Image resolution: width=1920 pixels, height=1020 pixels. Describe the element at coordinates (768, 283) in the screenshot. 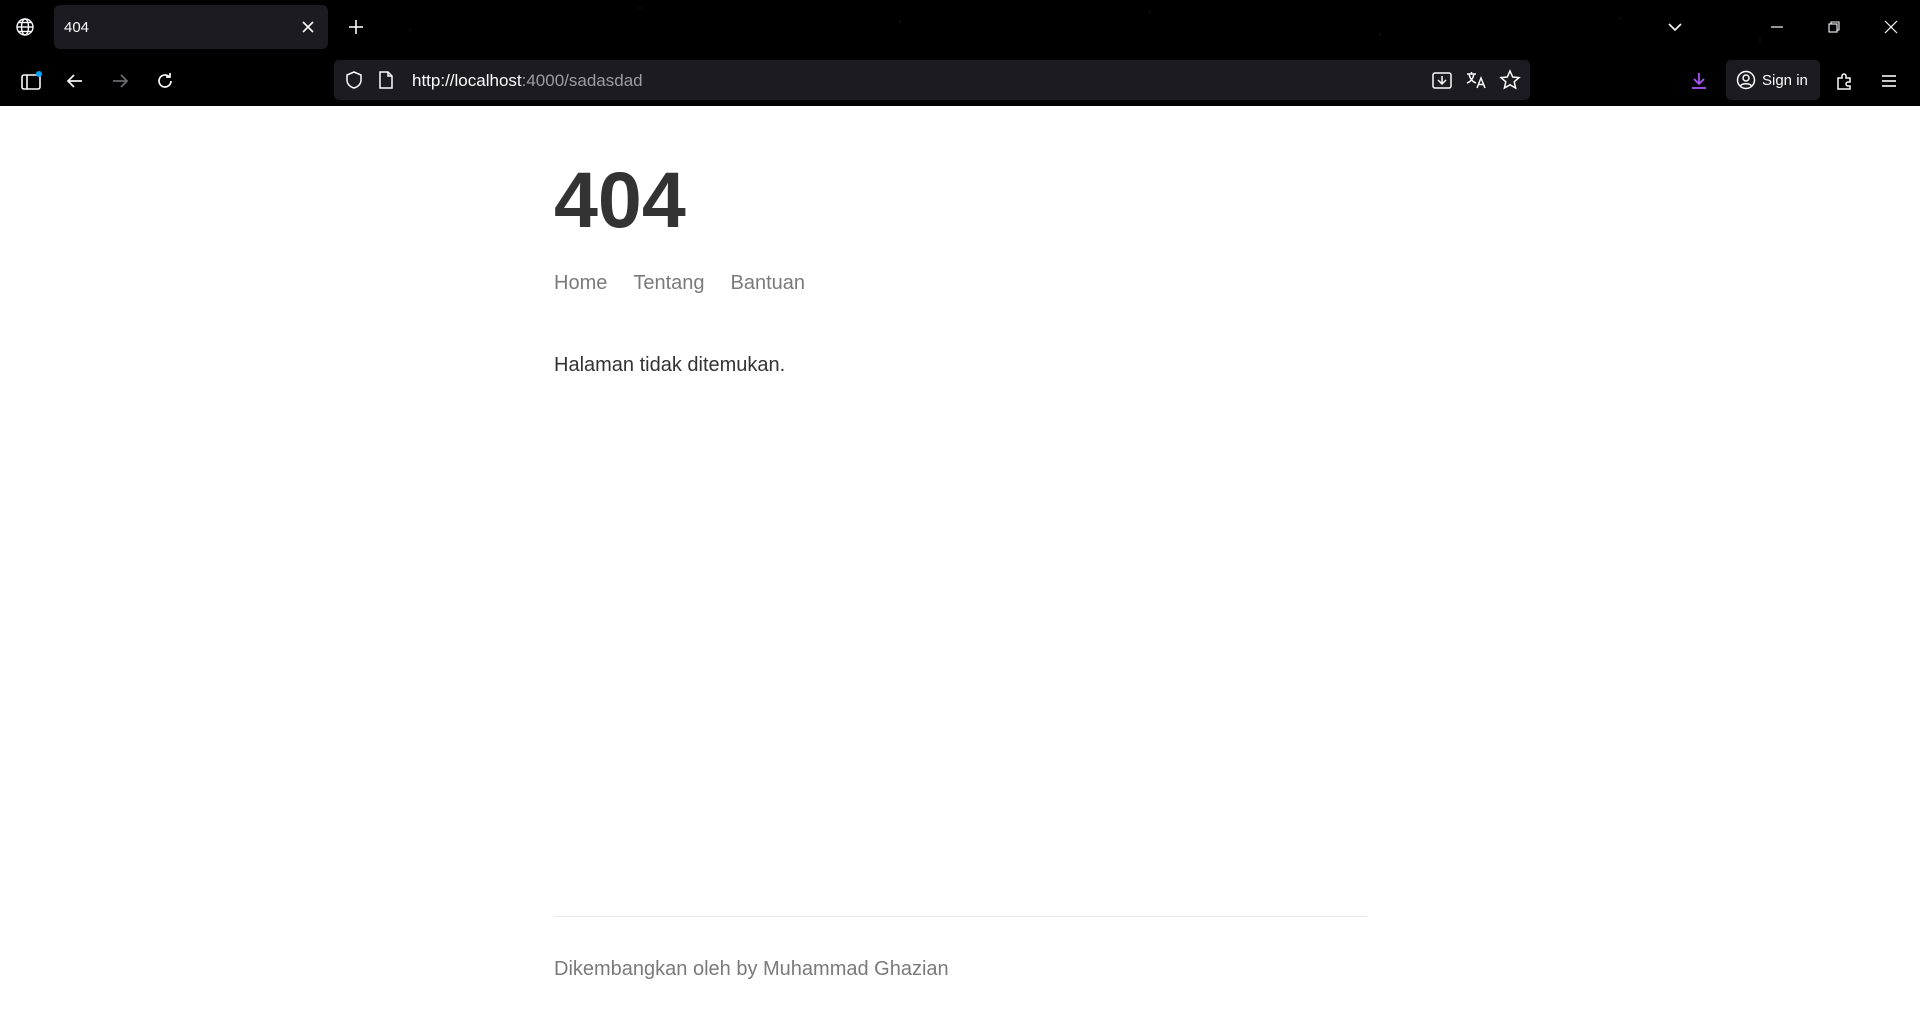

I see `nav-link-bantuan: Bantuan` at that location.